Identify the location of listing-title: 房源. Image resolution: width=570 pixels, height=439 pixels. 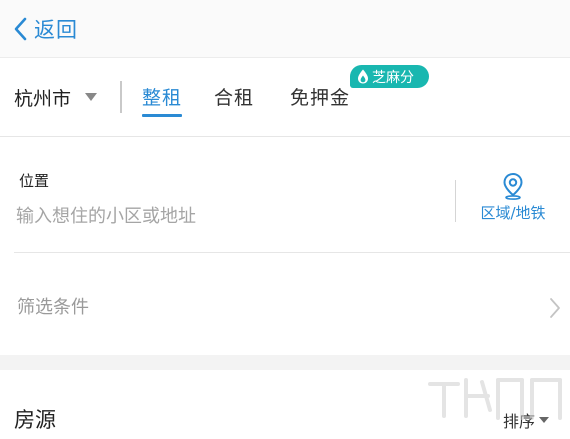
(35, 420).